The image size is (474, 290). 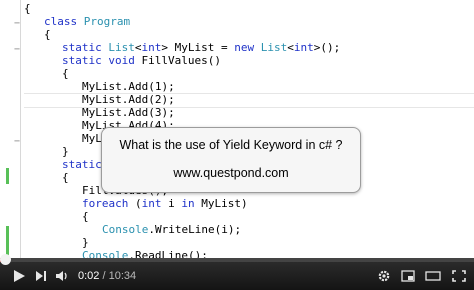 I want to click on code-line: static void FillValues(), so click(x=141, y=60).